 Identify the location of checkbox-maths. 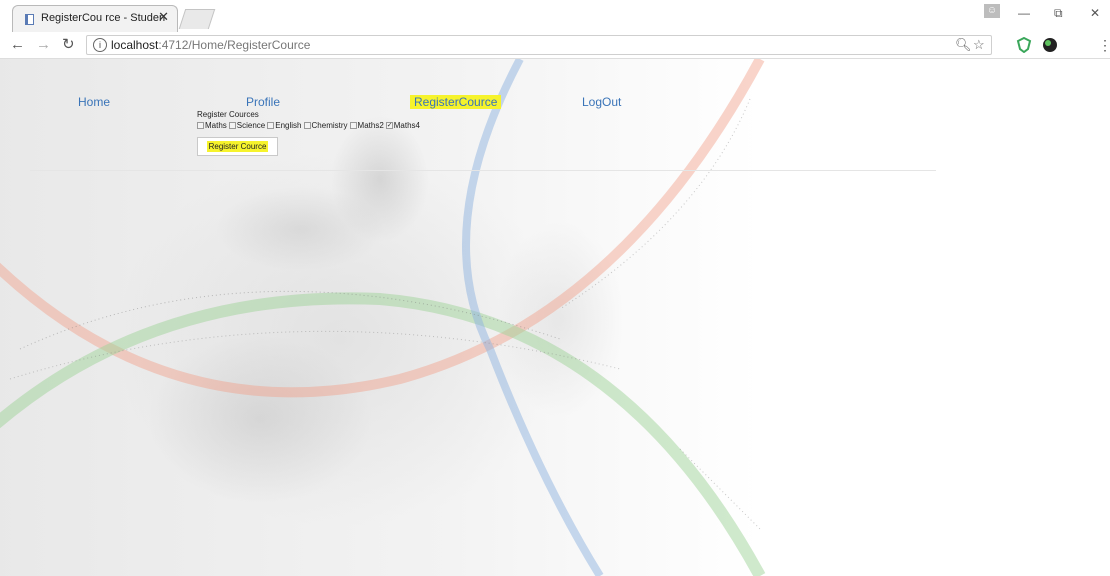
(200, 125).